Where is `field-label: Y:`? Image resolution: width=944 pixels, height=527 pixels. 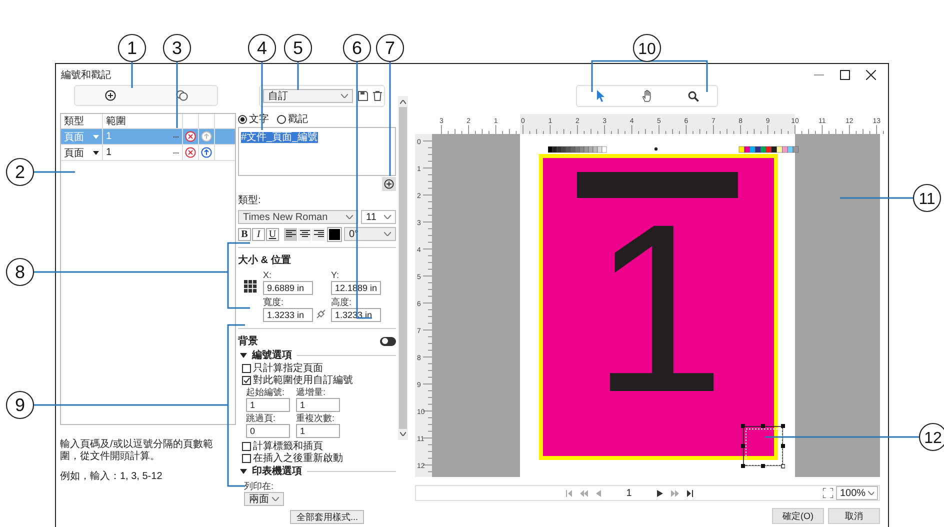 field-label: Y: is located at coordinates (335, 275).